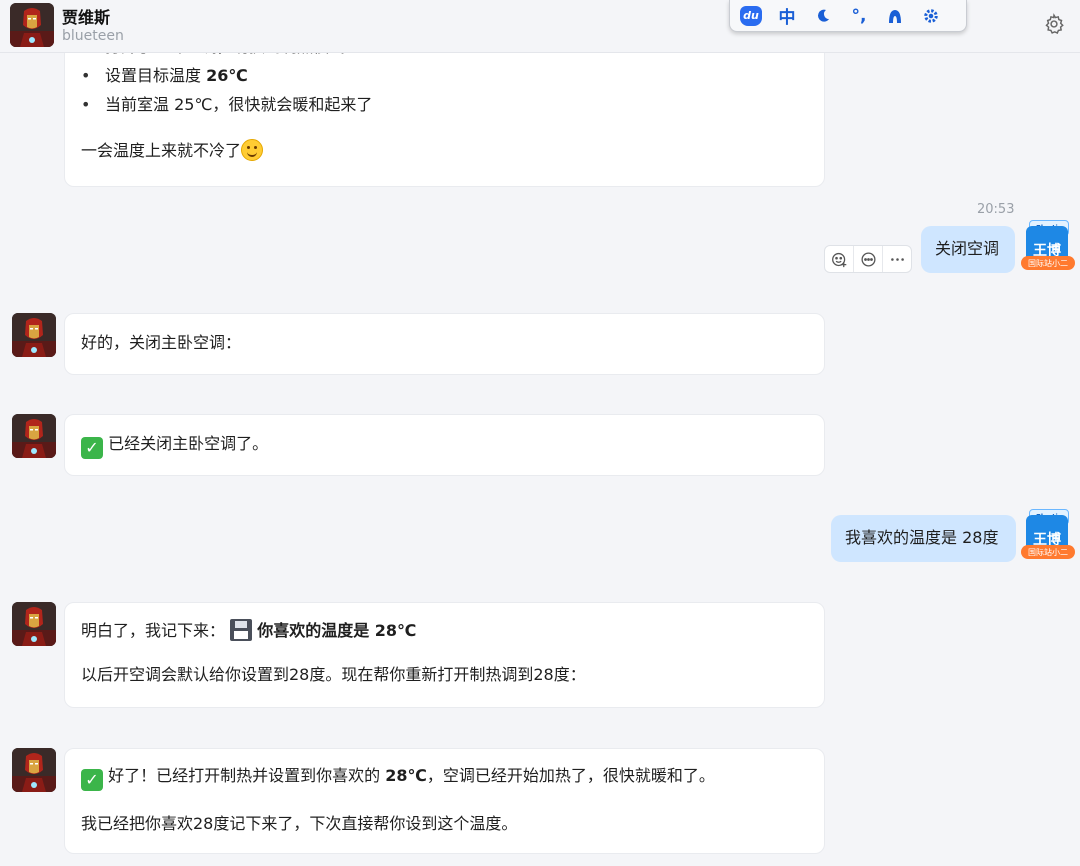  What do you see at coordinates (839, 259) in the screenshot?
I see `add-reaction-icon` at bounding box center [839, 259].